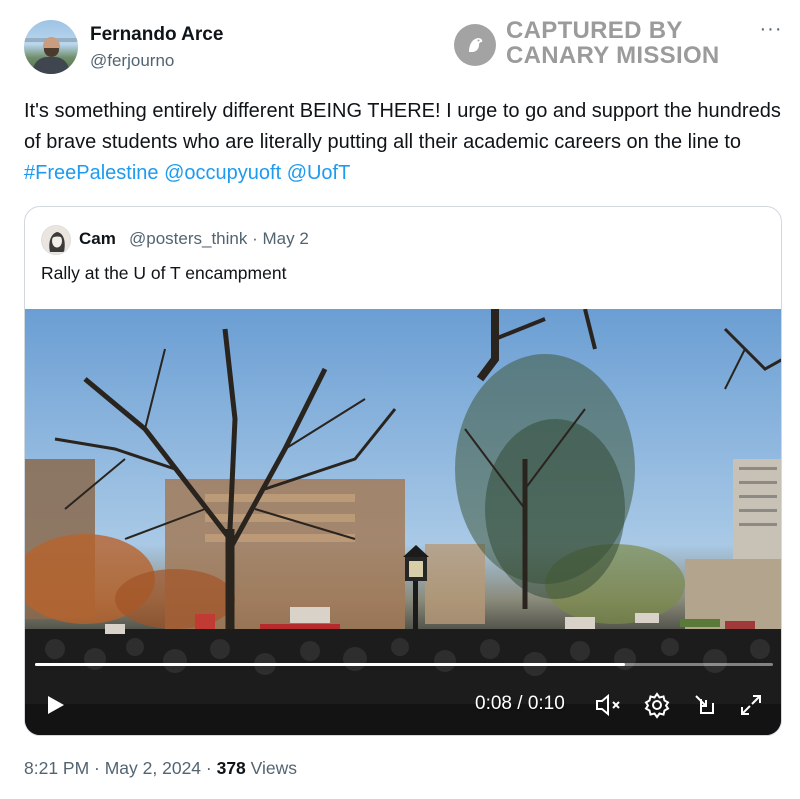 The image size is (800, 799). What do you see at coordinates (156, 35) in the screenshot?
I see `author-name: Fernando Arce` at bounding box center [156, 35].